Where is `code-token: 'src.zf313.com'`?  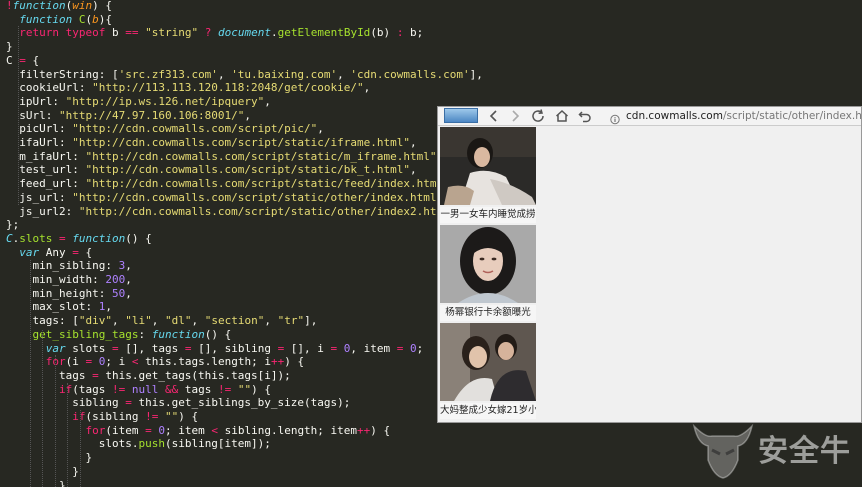
code-token: 'src.zf313.com' is located at coordinates (168, 74).